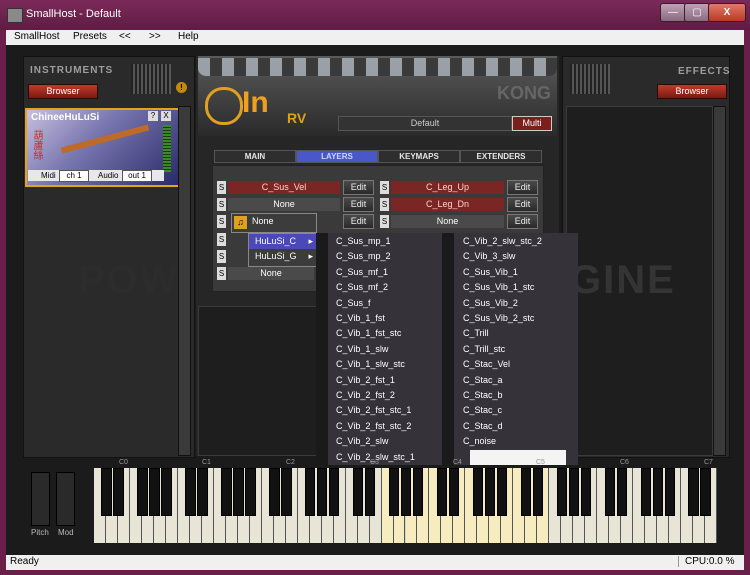 Image resolution: width=750 pixels, height=575 pixels. I want to click on instruments-browser-button: Browser, so click(63, 91).